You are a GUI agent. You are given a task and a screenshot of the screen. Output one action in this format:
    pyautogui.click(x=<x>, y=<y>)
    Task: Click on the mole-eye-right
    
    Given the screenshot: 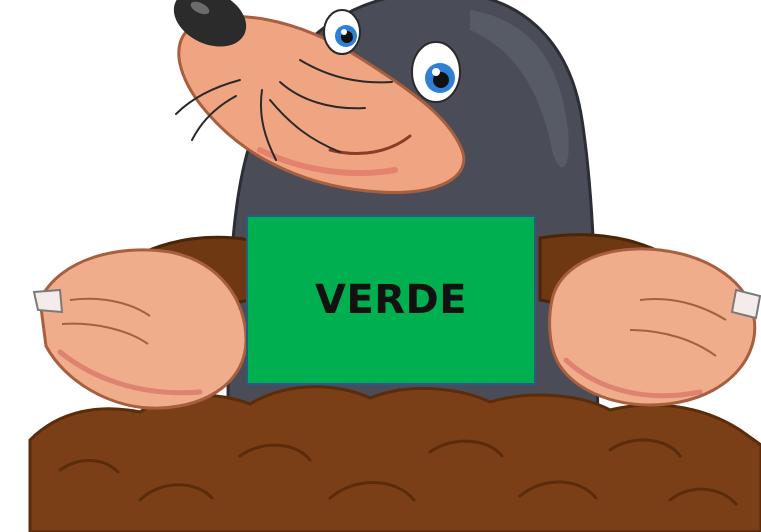 What is the action you would take?
    pyautogui.click(x=436, y=72)
    